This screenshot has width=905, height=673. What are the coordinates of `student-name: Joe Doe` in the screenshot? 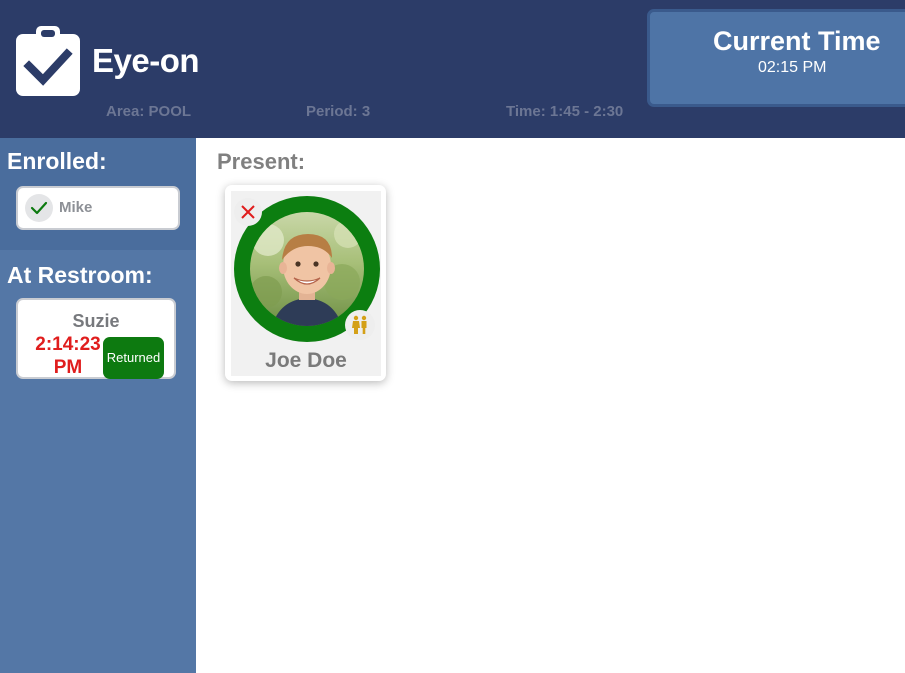 It's located at (306, 360).